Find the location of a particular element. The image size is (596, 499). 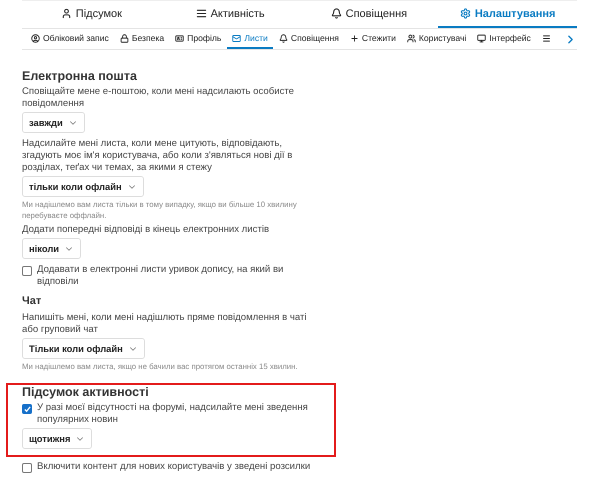

main-tab: Активність is located at coordinates (230, 14).